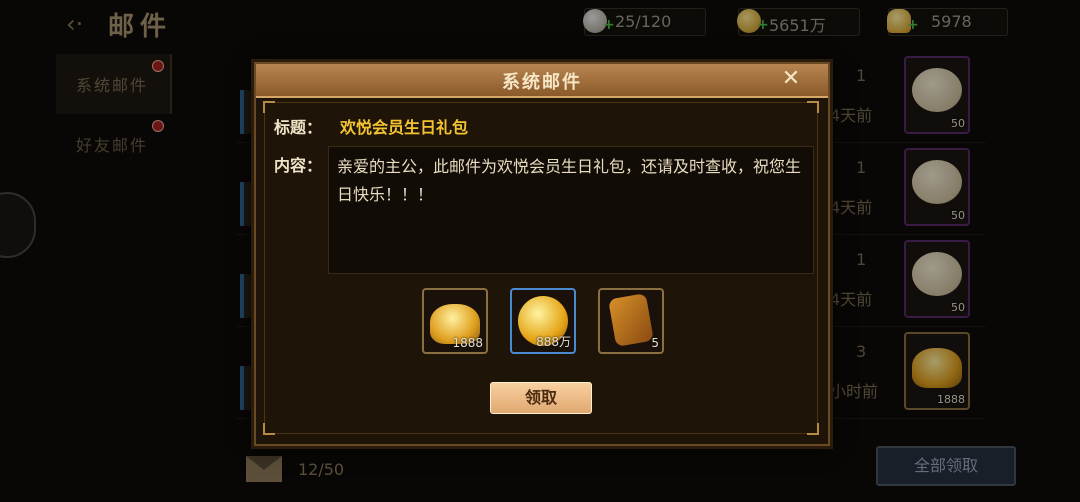 The width and height of the screenshot is (1080, 502). Describe the element at coordinates (404, 127) in the screenshot. I see `mail-subject: 欢悦会员生日礼包` at that location.